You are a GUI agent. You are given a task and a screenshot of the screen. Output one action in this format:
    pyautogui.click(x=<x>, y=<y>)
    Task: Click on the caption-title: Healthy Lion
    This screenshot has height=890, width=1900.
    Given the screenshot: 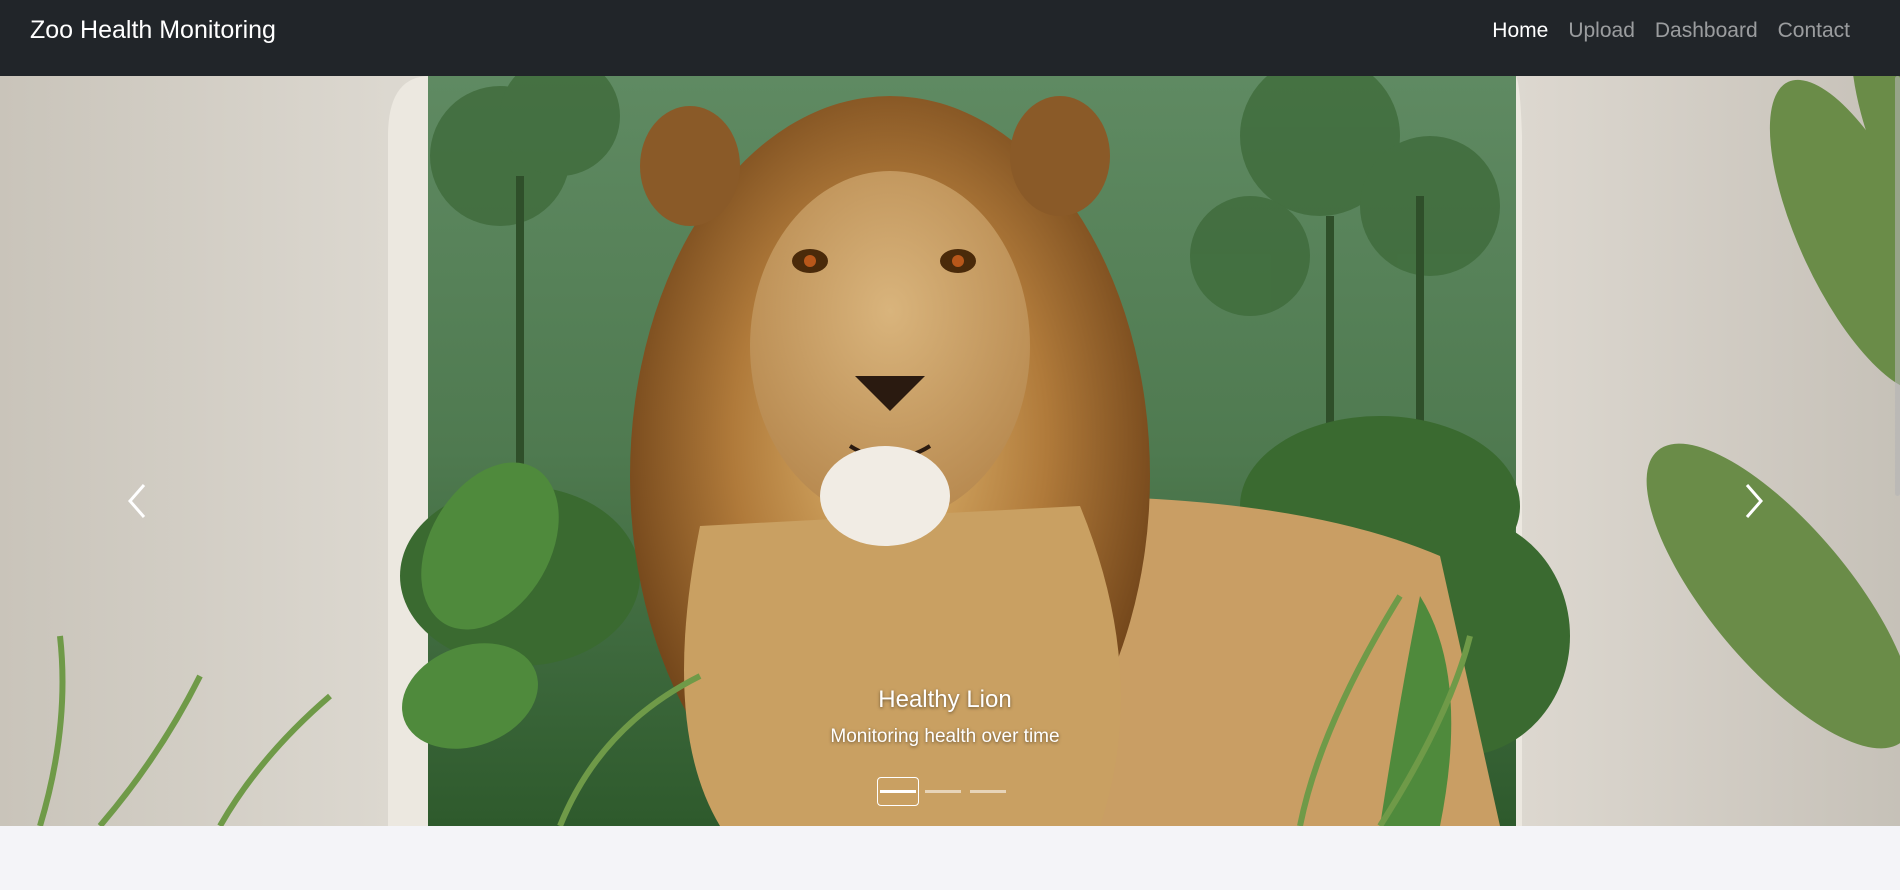 What is the action you would take?
    pyautogui.click(x=945, y=699)
    